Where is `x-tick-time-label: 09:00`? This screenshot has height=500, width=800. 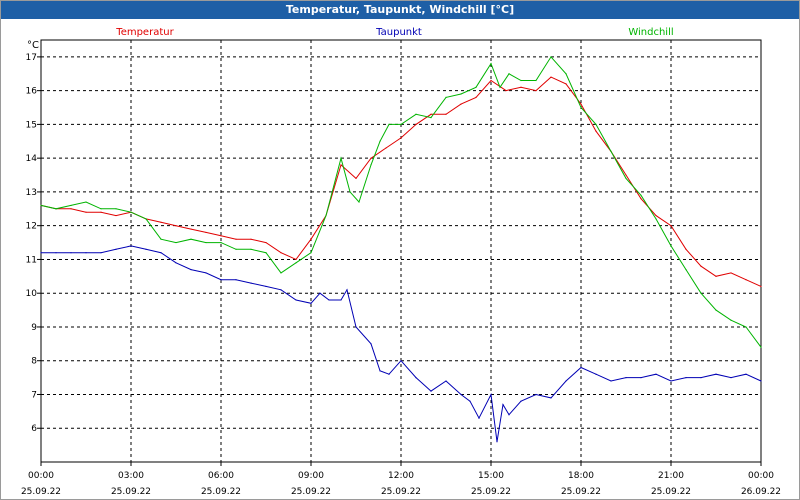
x-tick-time-label: 09:00 is located at coordinates (311, 476).